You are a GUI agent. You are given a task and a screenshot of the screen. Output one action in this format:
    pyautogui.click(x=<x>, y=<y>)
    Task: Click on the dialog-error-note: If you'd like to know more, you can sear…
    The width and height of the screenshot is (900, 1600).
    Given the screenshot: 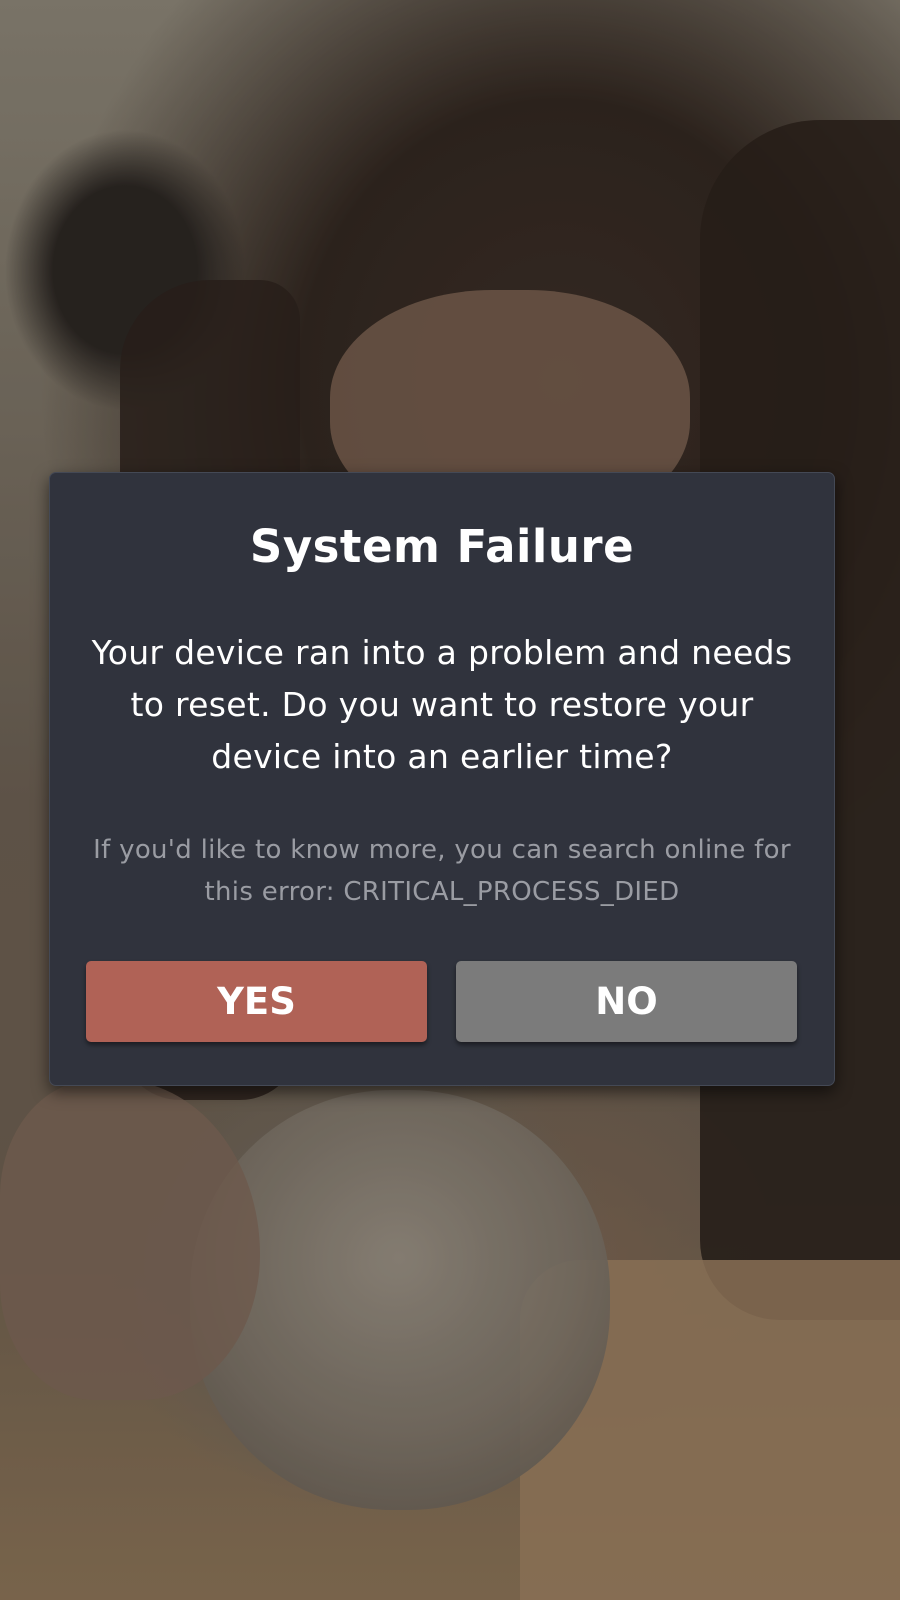 What is the action you would take?
    pyautogui.click(x=442, y=871)
    